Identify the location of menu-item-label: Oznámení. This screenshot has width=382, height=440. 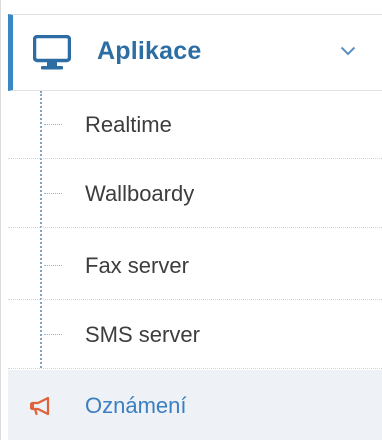
(136, 405).